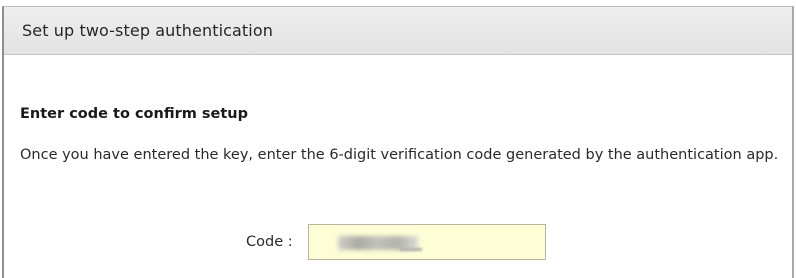 This screenshot has height=278, width=796. What do you see at coordinates (426, 242) in the screenshot?
I see `code-input` at bounding box center [426, 242].